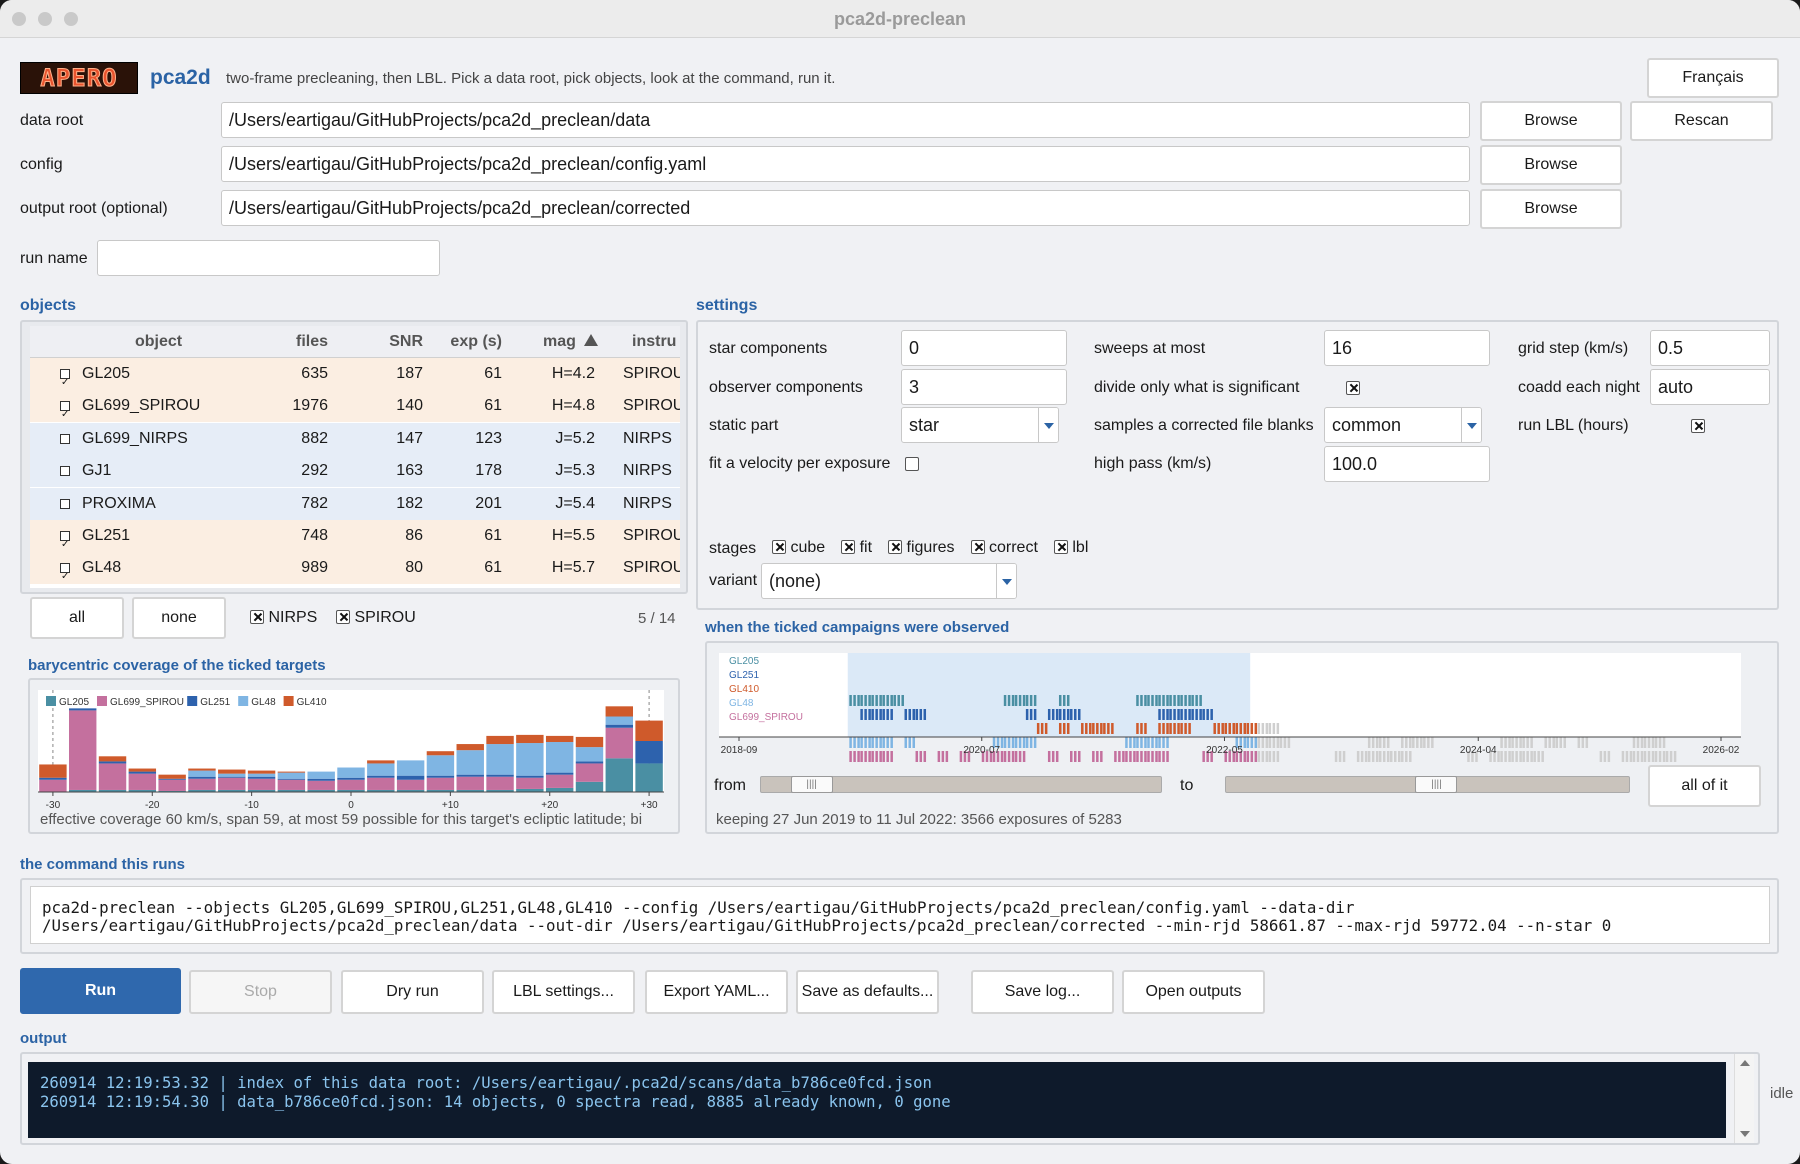 The width and height of the screenshot is (1800, 1164). I want to click on scroll-down-icon, so click(1745, 1134).